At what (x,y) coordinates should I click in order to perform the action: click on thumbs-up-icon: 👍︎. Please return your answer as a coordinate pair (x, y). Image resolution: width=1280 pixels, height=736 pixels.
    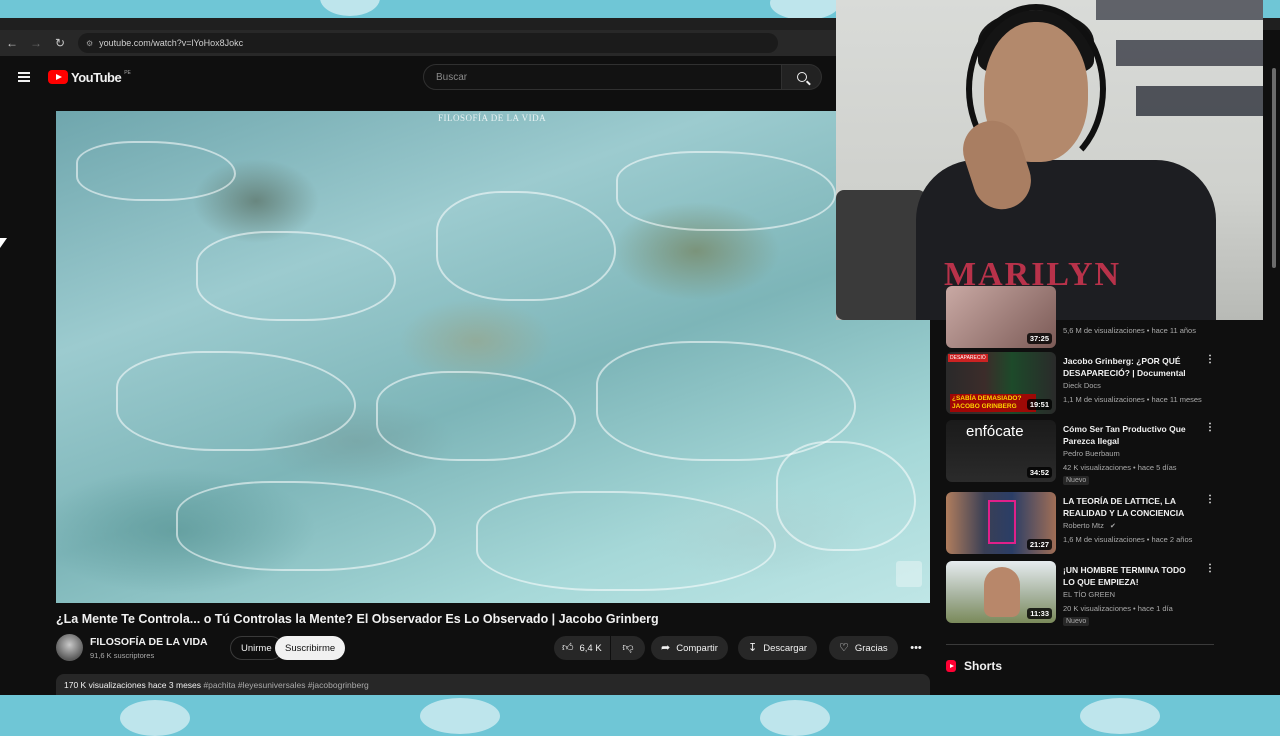
    Looking at the image, I should click on (568, 647).